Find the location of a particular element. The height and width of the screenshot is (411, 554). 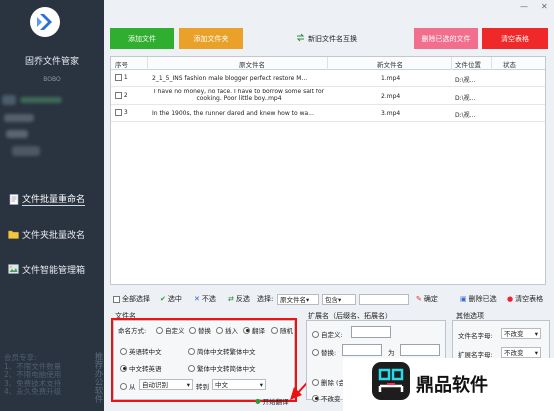

row-seq: 3 is located at coordinates (125, 112).